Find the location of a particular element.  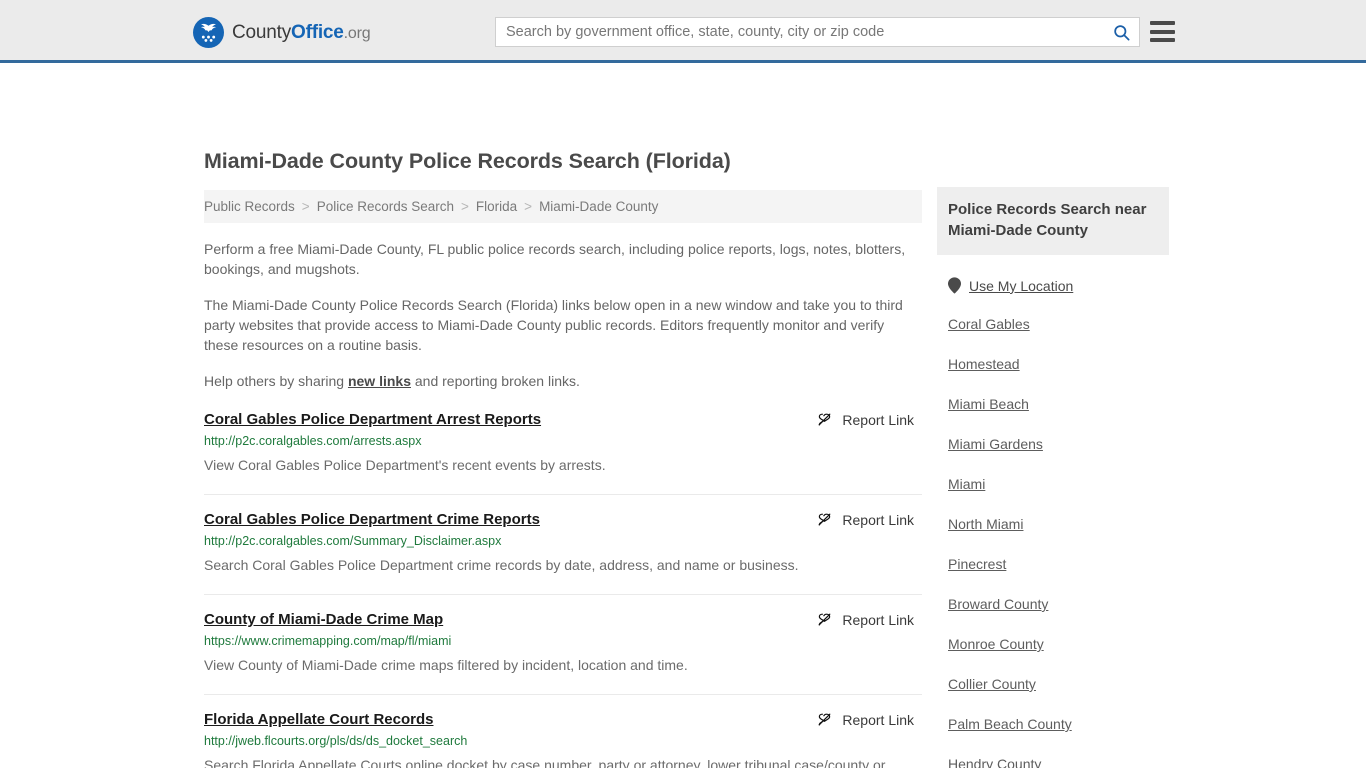

sidebar-item-pinecrest: Pinecrest is located at coordinates (977, 553).